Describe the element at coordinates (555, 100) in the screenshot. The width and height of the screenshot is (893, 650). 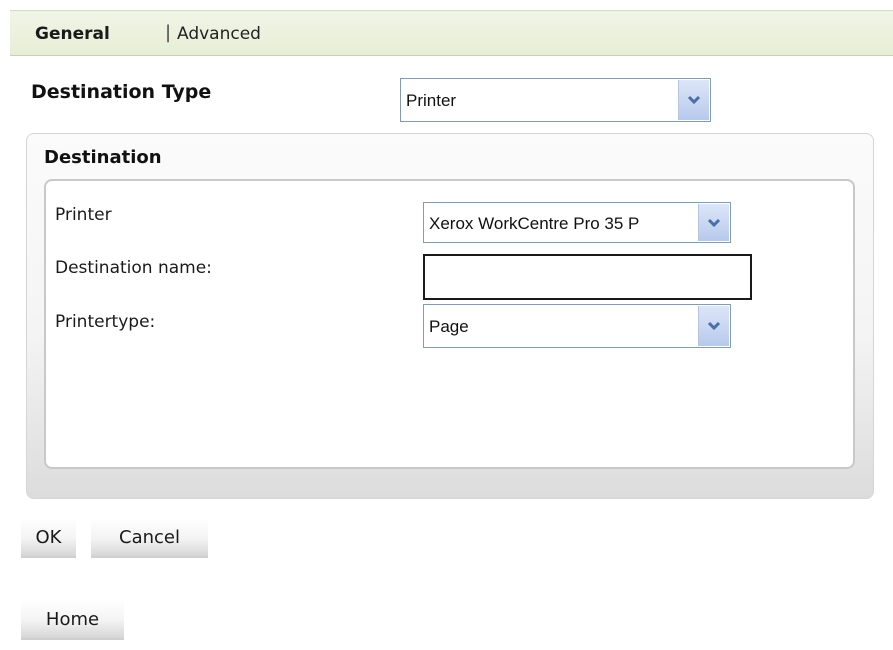
I see `destination-type-select: Printer` at that location.